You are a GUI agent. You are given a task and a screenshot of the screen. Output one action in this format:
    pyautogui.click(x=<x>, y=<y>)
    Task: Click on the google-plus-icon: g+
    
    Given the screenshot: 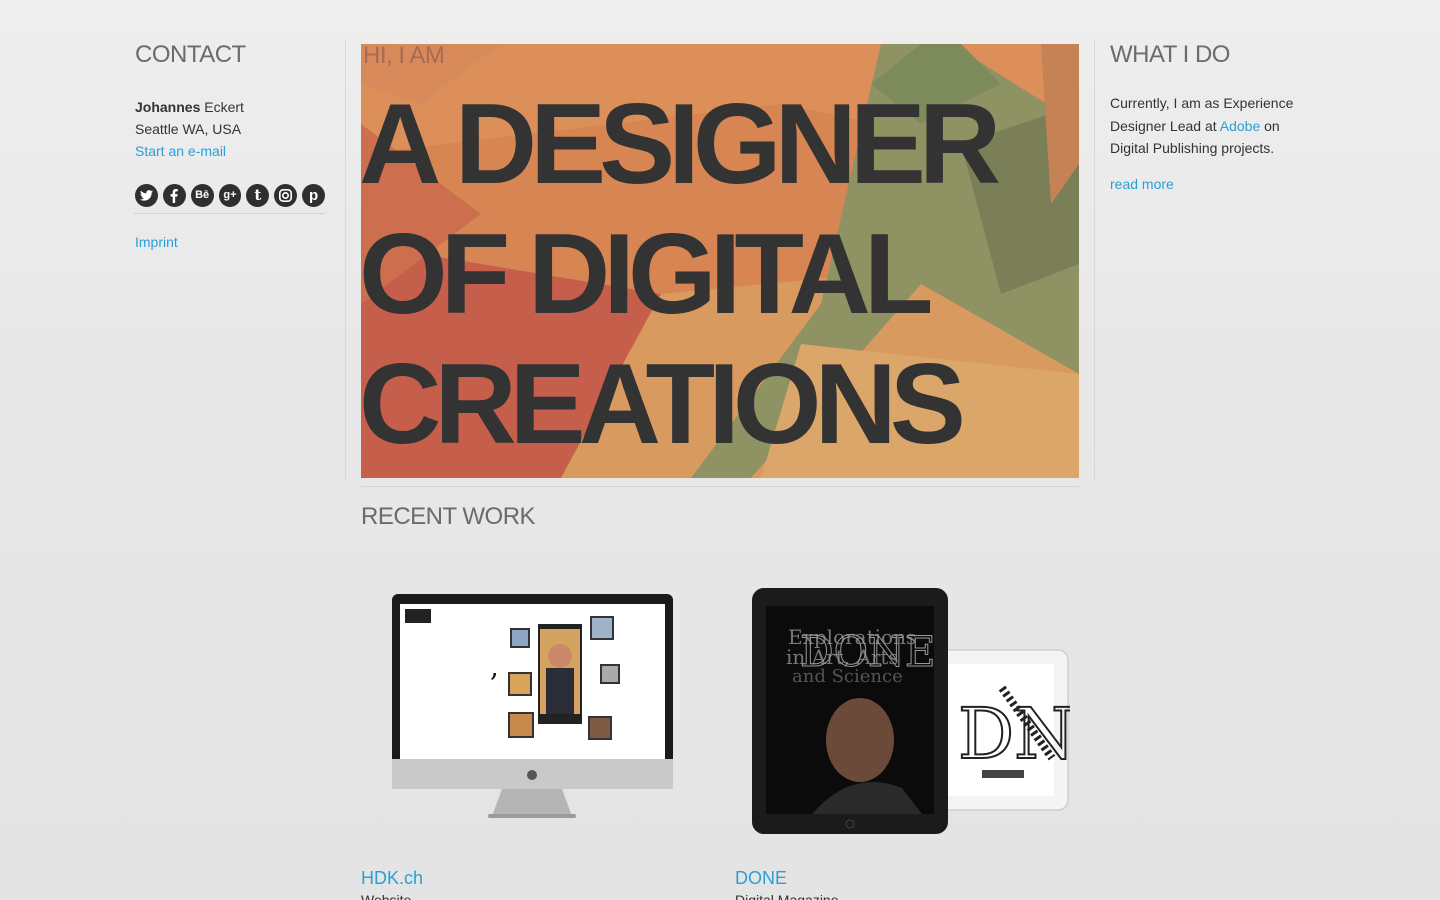 What is the action you would take?
    pyautogui.click(x=230, y=195)
    